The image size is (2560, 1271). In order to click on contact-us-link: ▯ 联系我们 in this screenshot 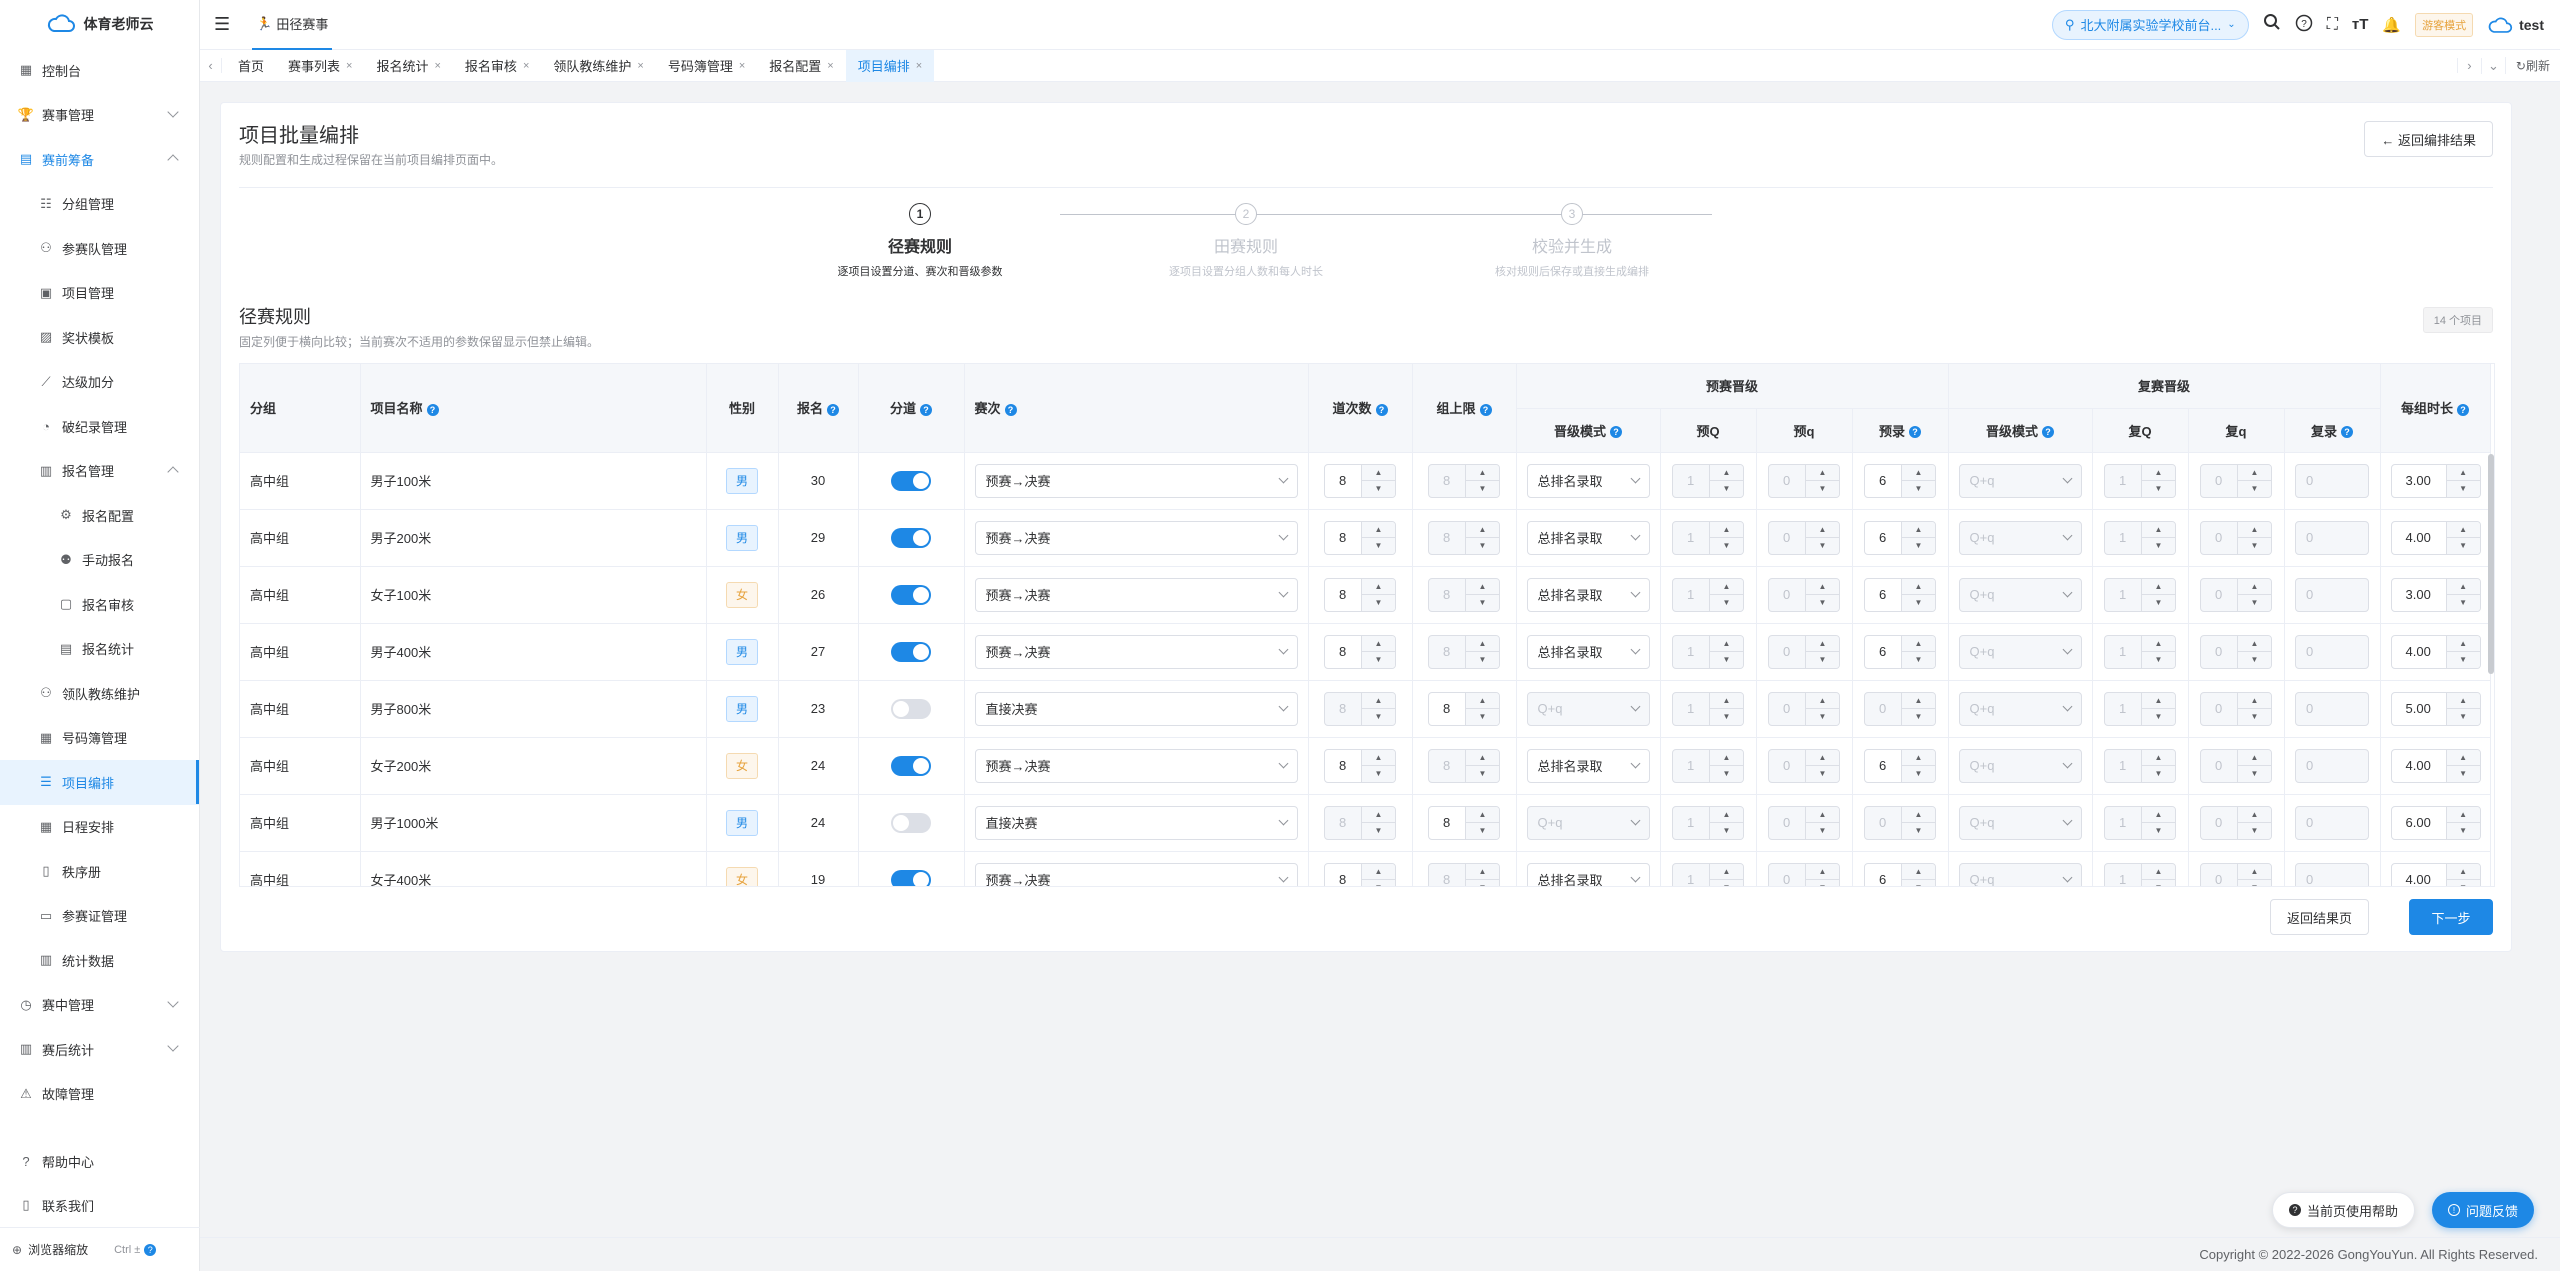, I will do `click(100, 1205)`.